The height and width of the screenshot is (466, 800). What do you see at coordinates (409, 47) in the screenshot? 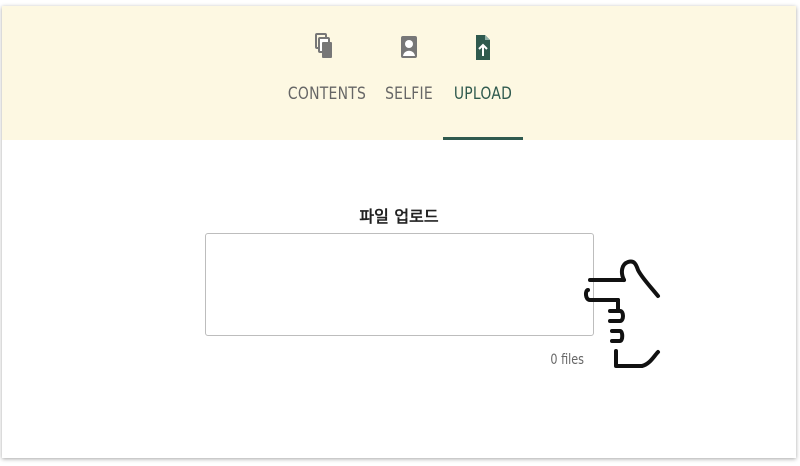
I see `portrait-icon` at bounding box center [409, 47].